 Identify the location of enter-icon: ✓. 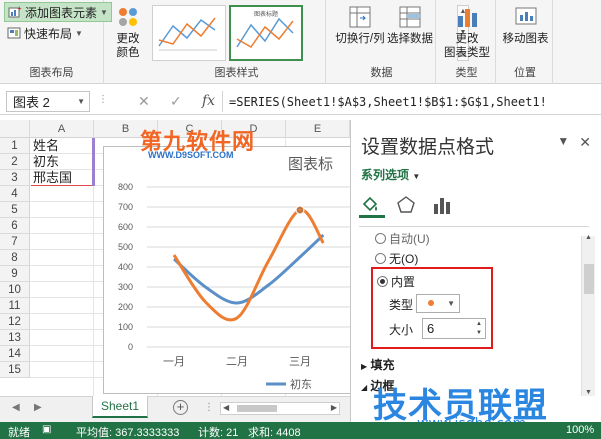
(176, 101).